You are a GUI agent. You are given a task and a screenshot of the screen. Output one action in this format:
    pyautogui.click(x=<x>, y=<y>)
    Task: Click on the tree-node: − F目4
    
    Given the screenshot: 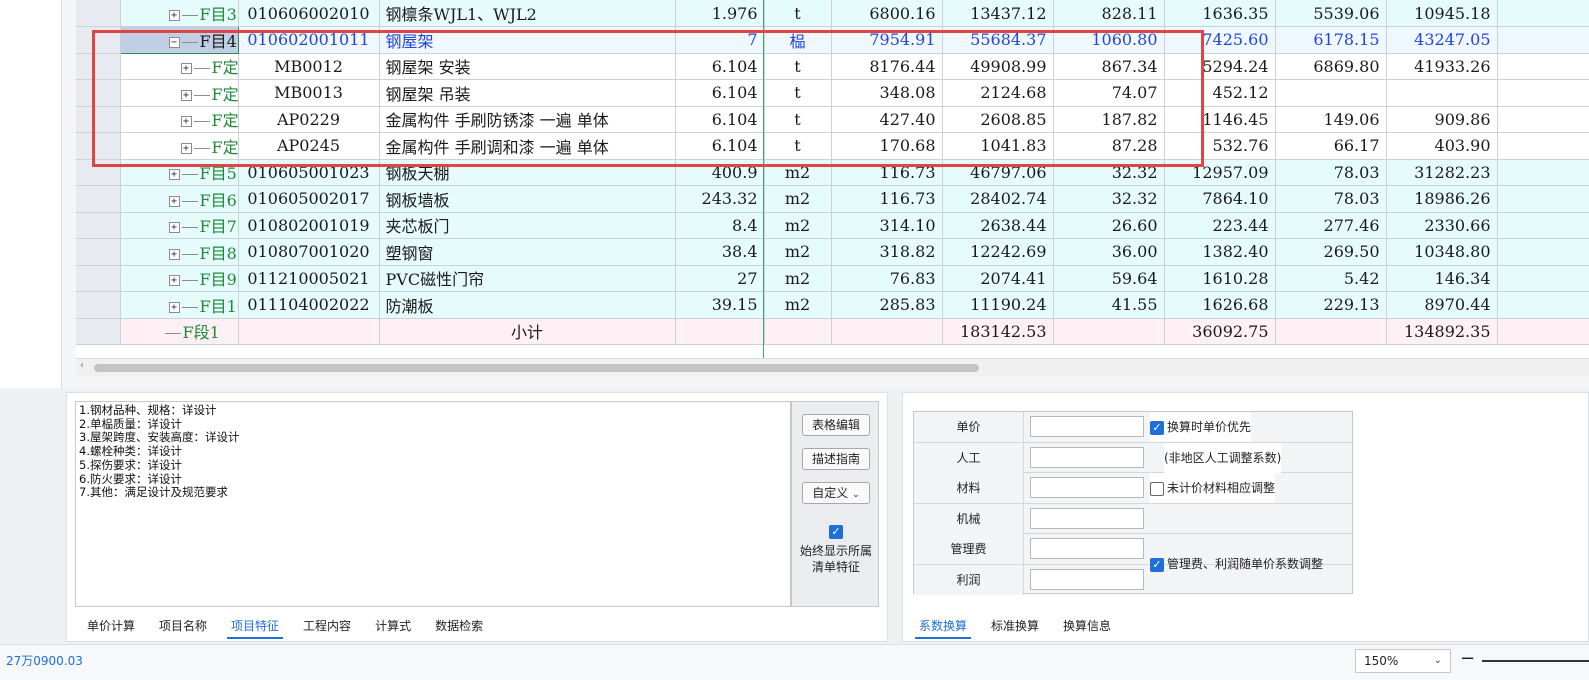 What is the action you would take?
    pyautogui.click(x=179, y=40)
    